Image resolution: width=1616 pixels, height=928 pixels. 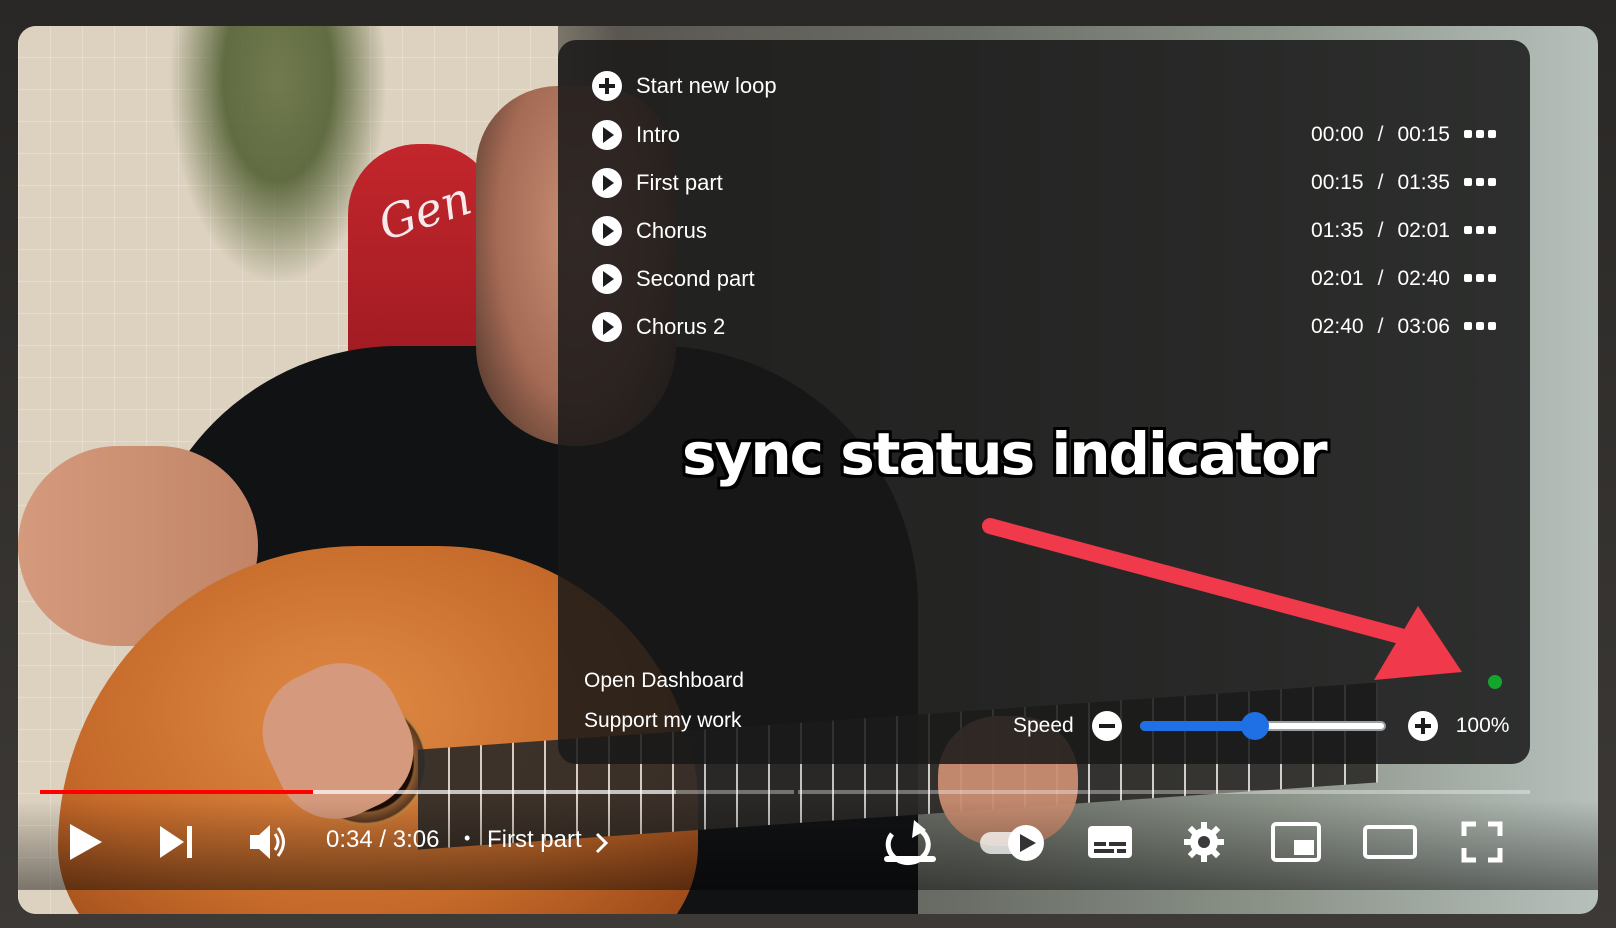 What do you see at coordinates (1422, 726) in the screenshot?
I see `speed-increase-icon` at bounding box center [1422, 726].